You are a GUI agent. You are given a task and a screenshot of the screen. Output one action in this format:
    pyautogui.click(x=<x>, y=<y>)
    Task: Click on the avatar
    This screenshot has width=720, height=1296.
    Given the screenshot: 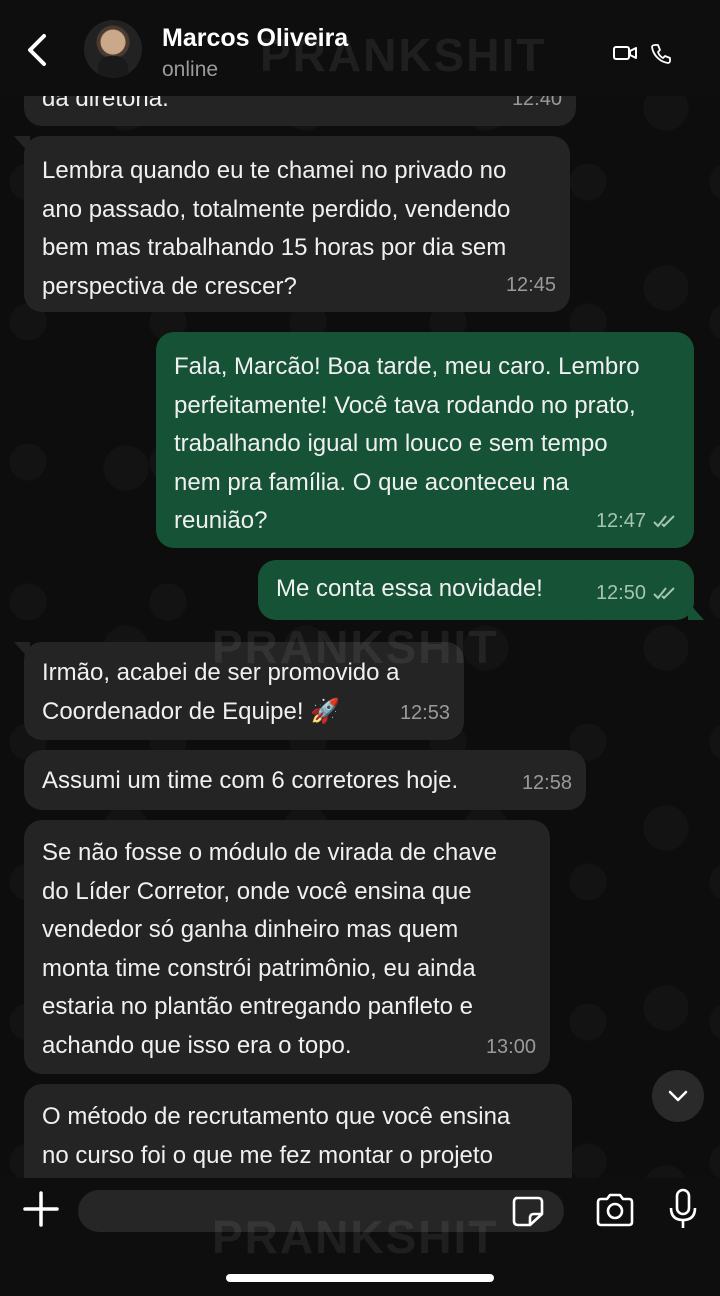 What is the action you would take?
    pyautogui.click(x=113, y=49)
    